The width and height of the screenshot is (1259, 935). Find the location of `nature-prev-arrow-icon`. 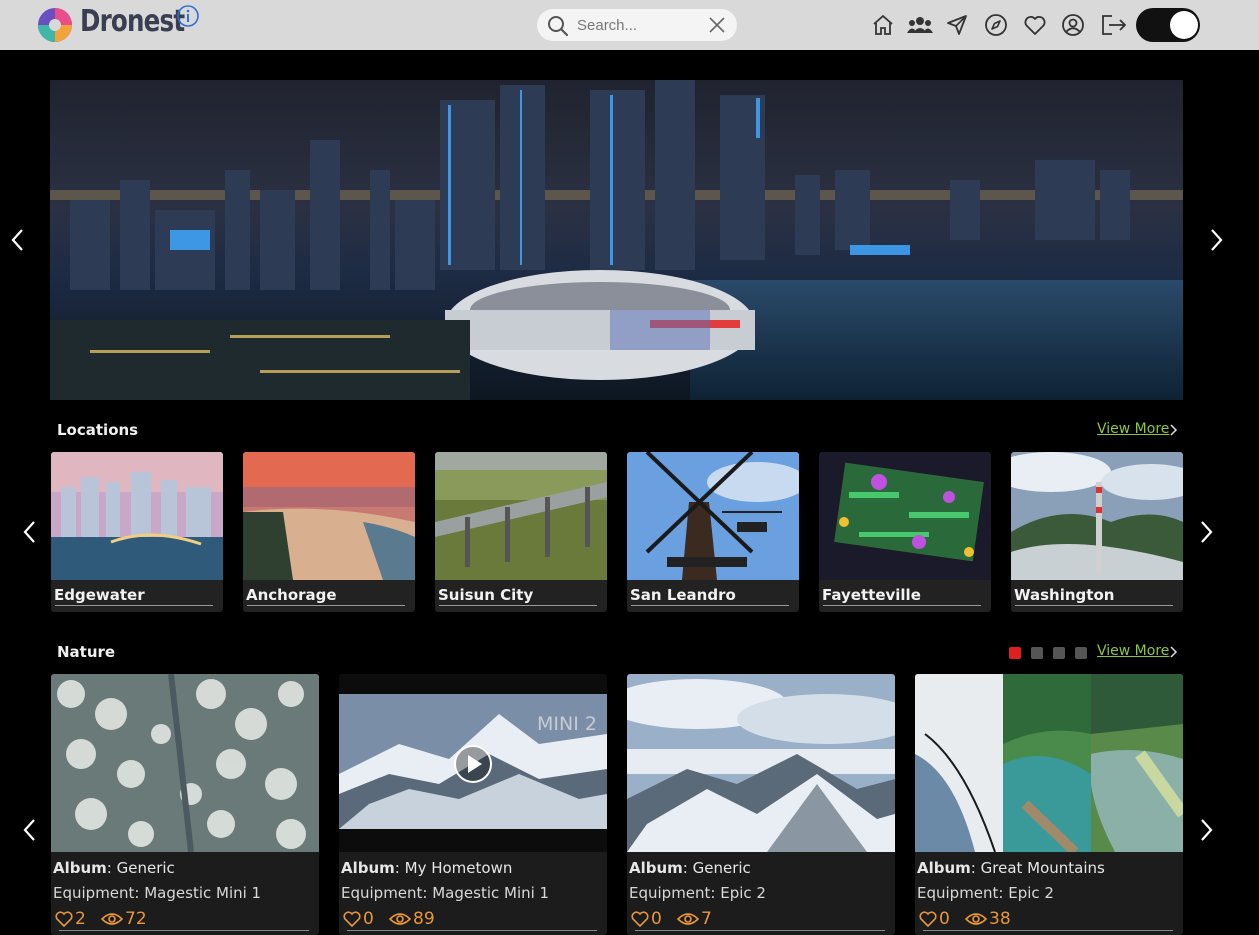

nature-prev-arrow-icon is located at coordinates (30, 830).